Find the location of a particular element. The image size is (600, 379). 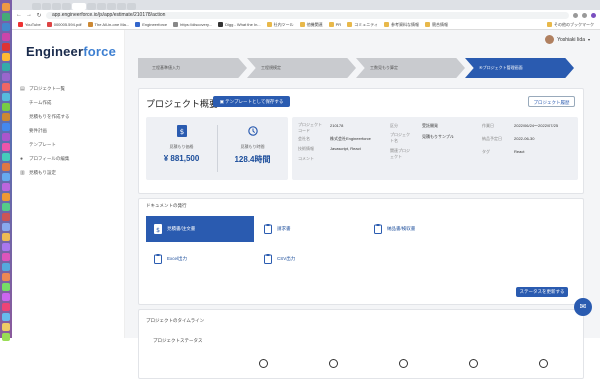

other-bookmarks: その他のブックマーク is located at coordinates (570, 25).